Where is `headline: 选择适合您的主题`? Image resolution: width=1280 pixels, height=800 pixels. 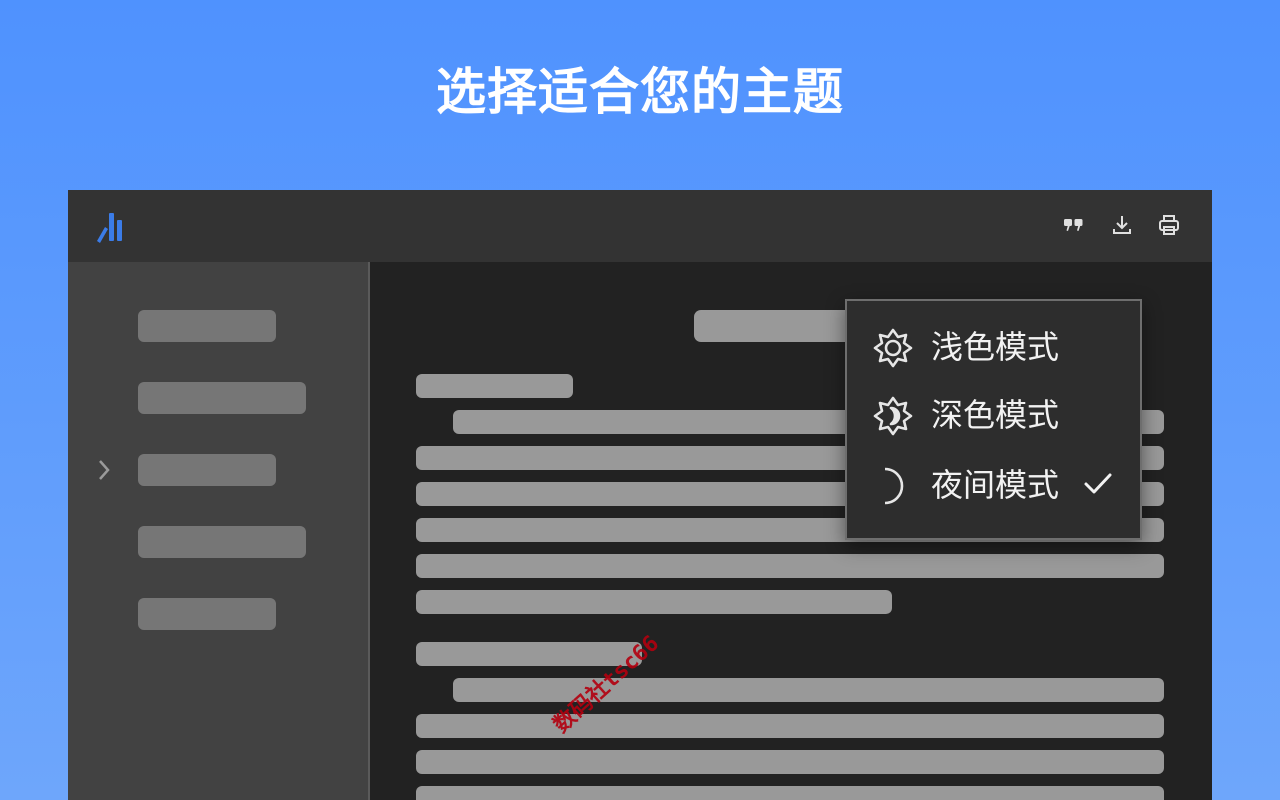
headline: 选择适合您的主题 is located at coordinates (640, 92).